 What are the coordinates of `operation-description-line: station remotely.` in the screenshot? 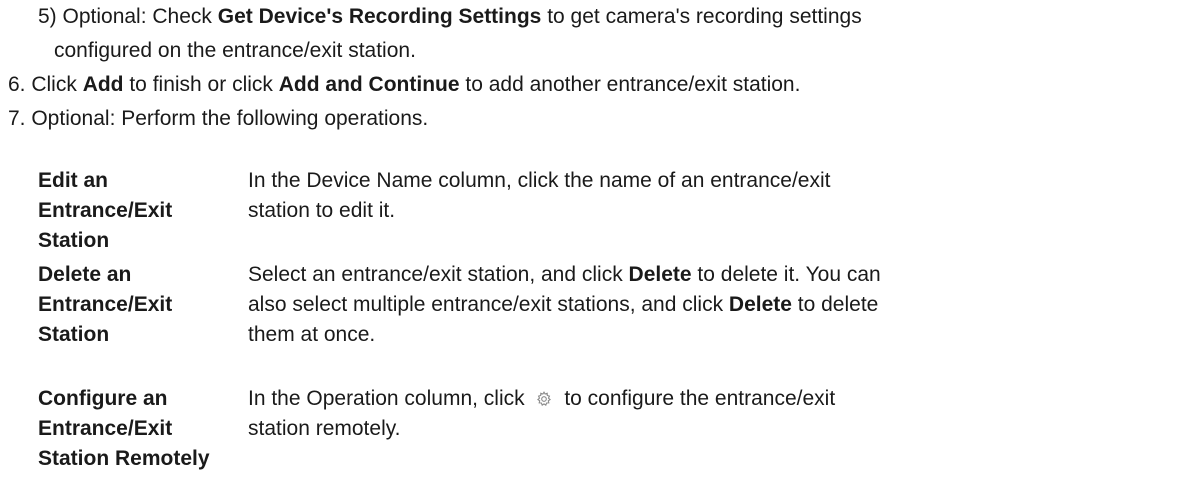 It's located at (324, 428).